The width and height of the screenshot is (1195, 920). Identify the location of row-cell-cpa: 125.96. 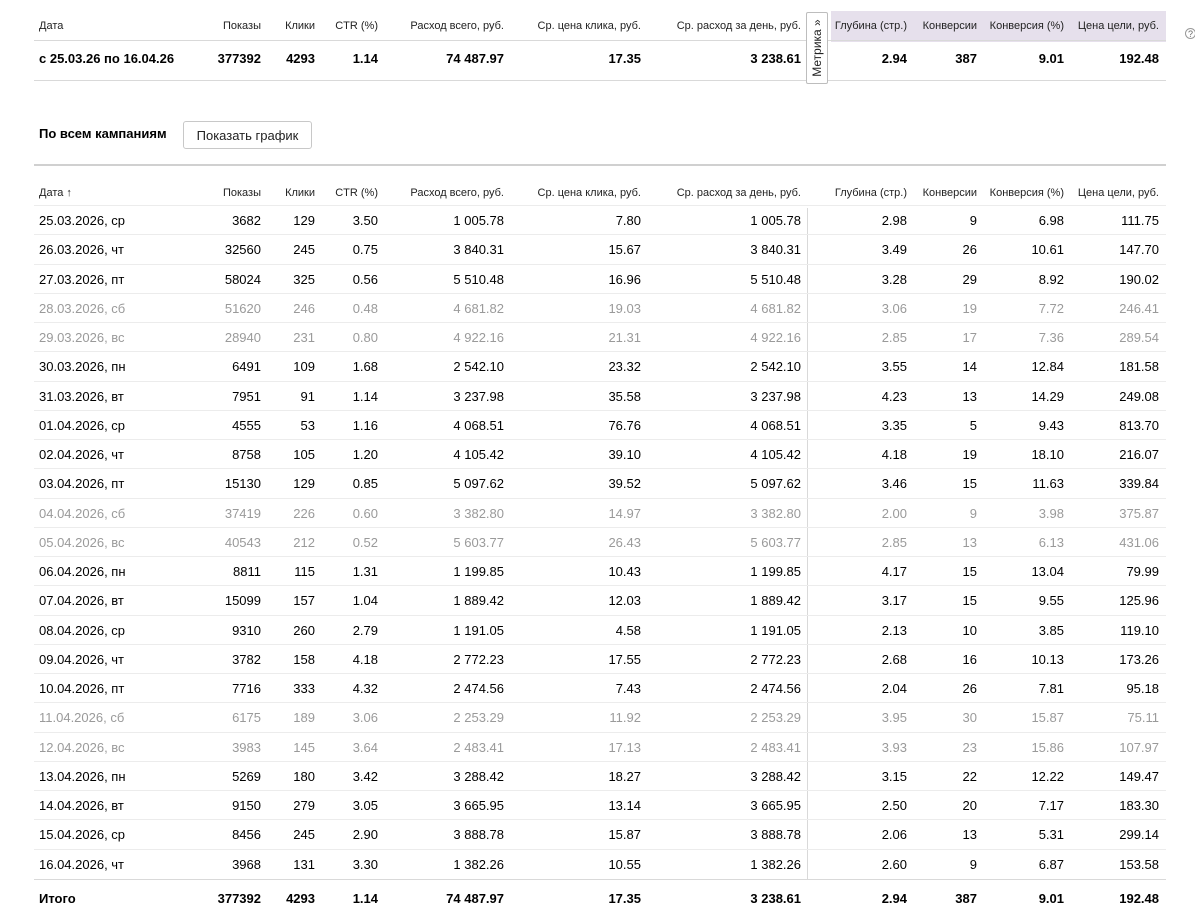
(1139, 601).